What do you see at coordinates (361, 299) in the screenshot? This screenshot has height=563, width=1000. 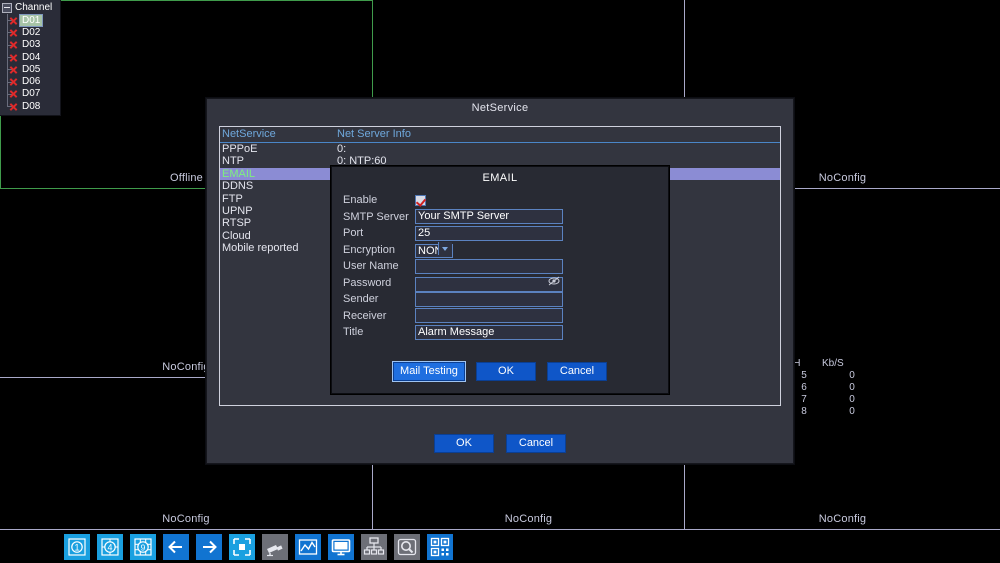 I see `email-sender-label: Sender` at bounding box center [361, 299].